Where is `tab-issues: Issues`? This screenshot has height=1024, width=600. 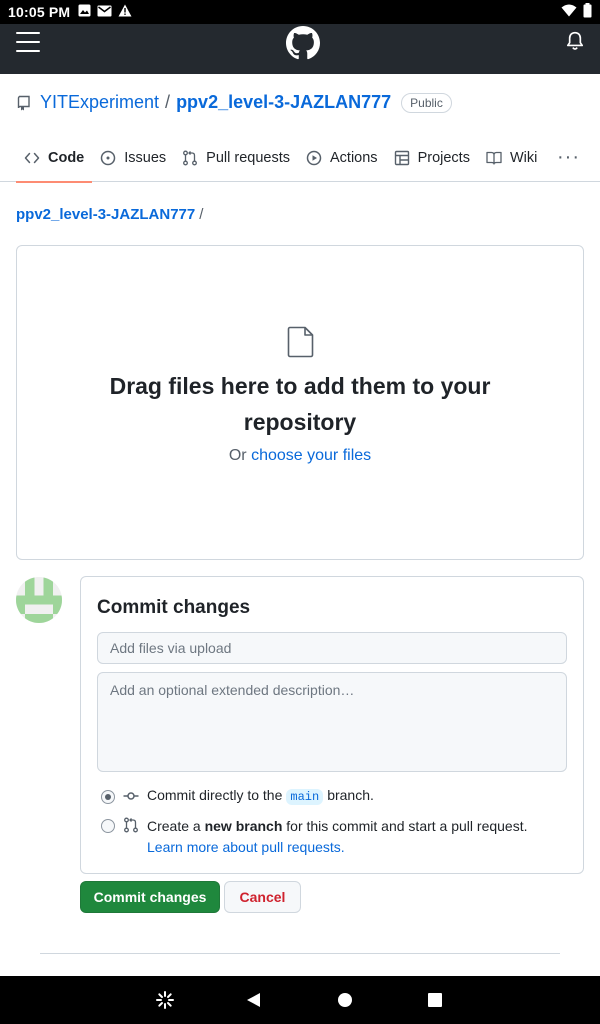
tab-issues: Issues is located at coordinates (133, 158).